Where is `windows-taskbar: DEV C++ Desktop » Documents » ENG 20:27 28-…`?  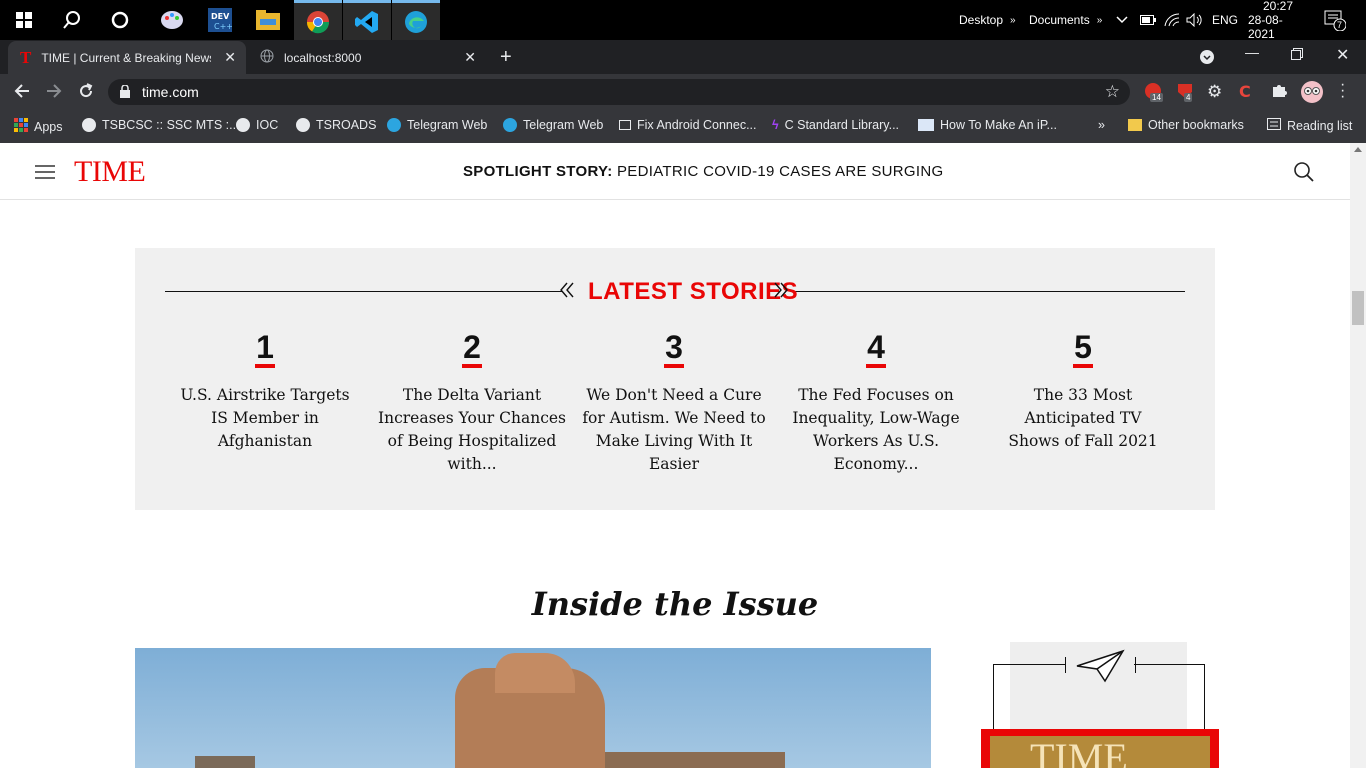 windows-taskbar: DEV C++ Desktop » Documents » ENG 20:27 28-… is located at coordinates (683, 20).